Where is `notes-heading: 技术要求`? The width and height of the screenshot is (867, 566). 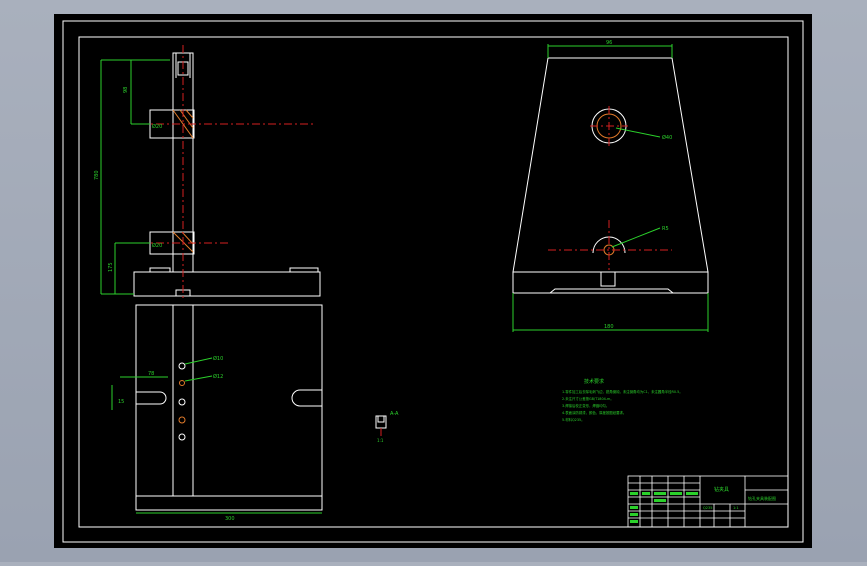 notes-heading: 技术要求 is located at coordinates (594, 381).